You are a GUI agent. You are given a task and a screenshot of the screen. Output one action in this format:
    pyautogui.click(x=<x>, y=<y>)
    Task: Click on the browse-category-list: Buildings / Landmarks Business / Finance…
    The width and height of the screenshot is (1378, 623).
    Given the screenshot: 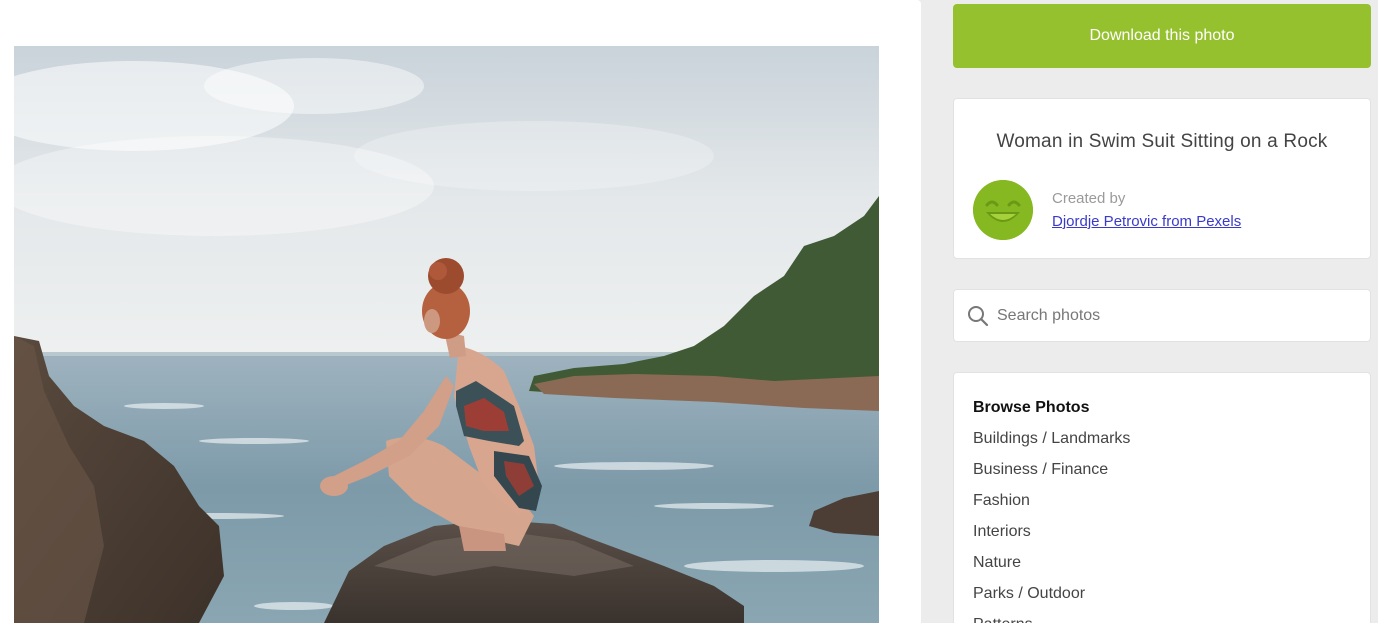 What is the action you would take?
    pyautogui.click(x=1051, y=526)
    